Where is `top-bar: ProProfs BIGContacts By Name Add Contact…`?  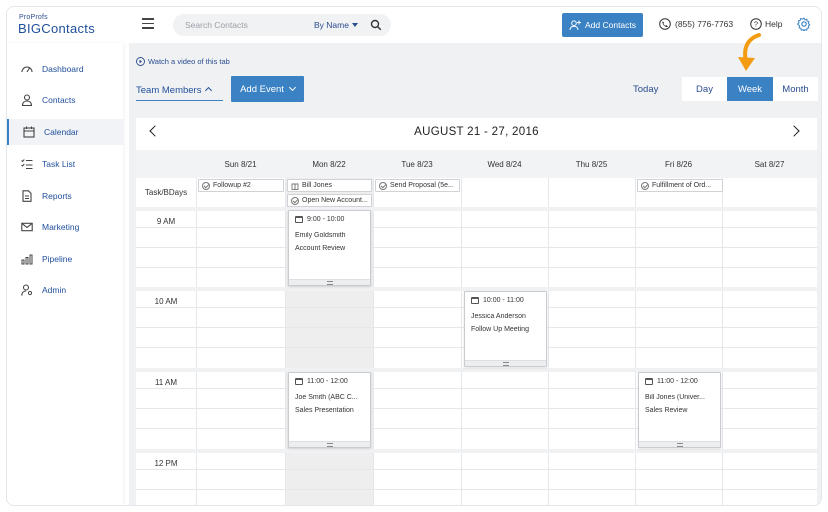
top-bar: ProProfs BIGContacts By Name Add Contact… is located at coordinates (414, 25).